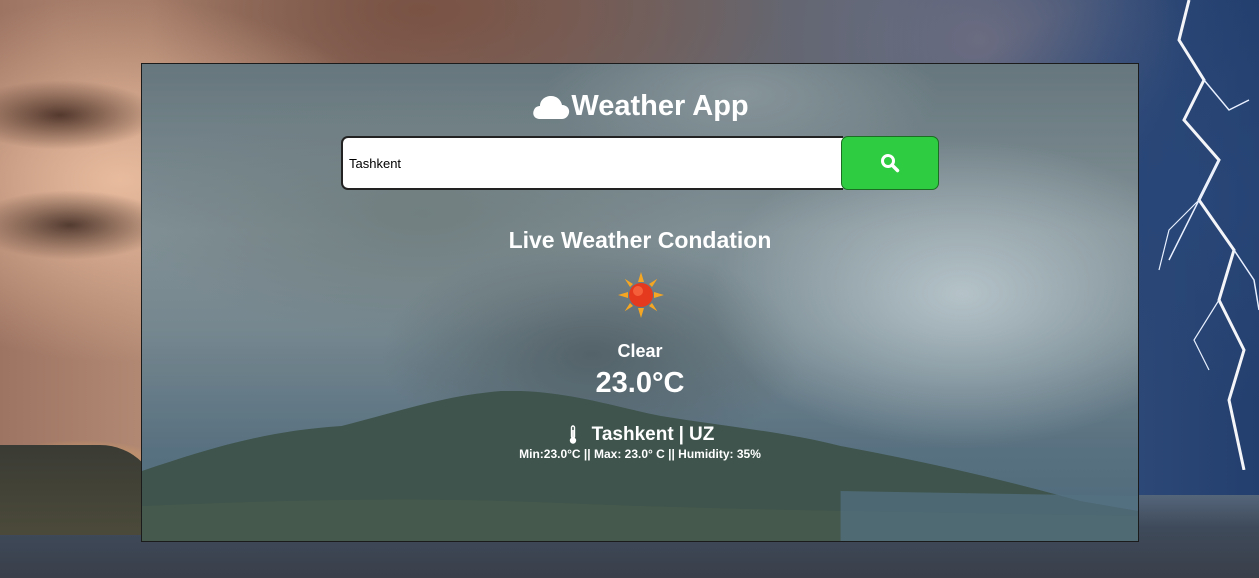 The width and height of the screenshot is (1259, 578). Describe the element at coordinates (640, 240) in the screenshot. I see `weather-heading: Live Weather Condation` at that location.